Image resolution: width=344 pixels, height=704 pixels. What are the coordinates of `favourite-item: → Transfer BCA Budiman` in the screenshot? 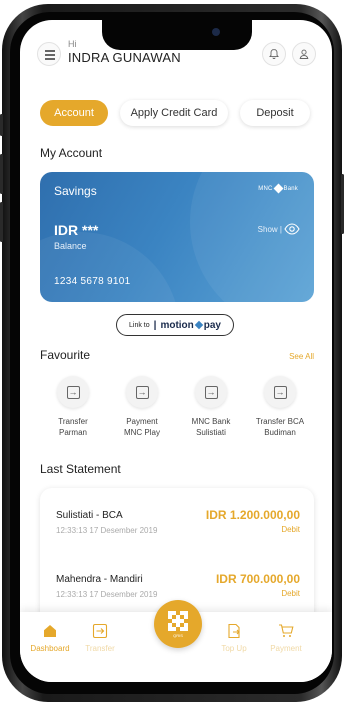 It's located at (280, 407).